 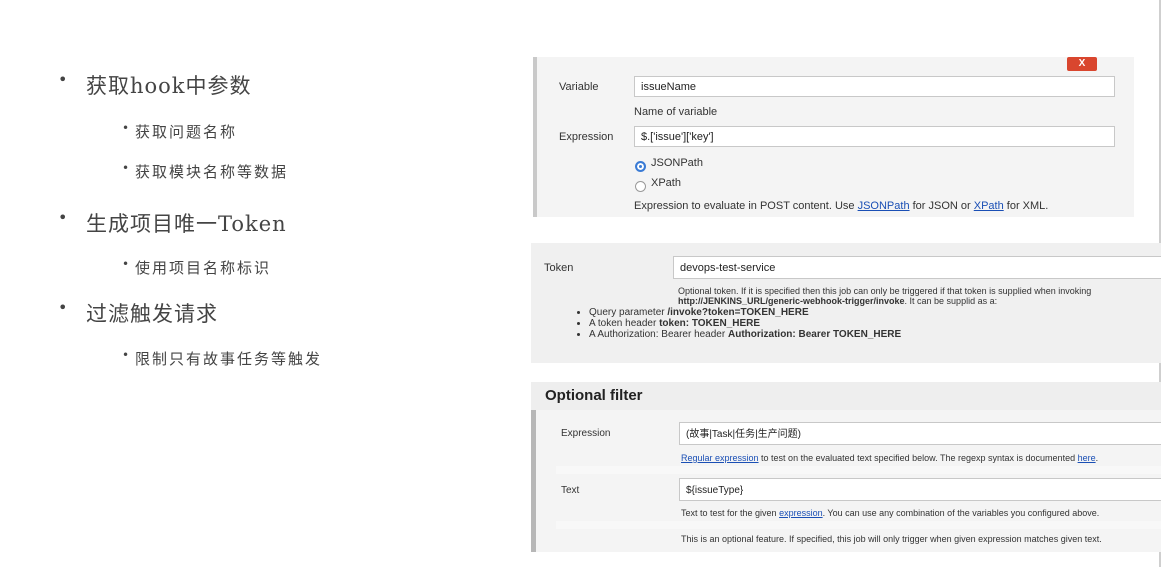 What do you see at coordinates (579, 87) in the screenshot?
I see `variable-label: Variable` at bounding box center [579, 87].